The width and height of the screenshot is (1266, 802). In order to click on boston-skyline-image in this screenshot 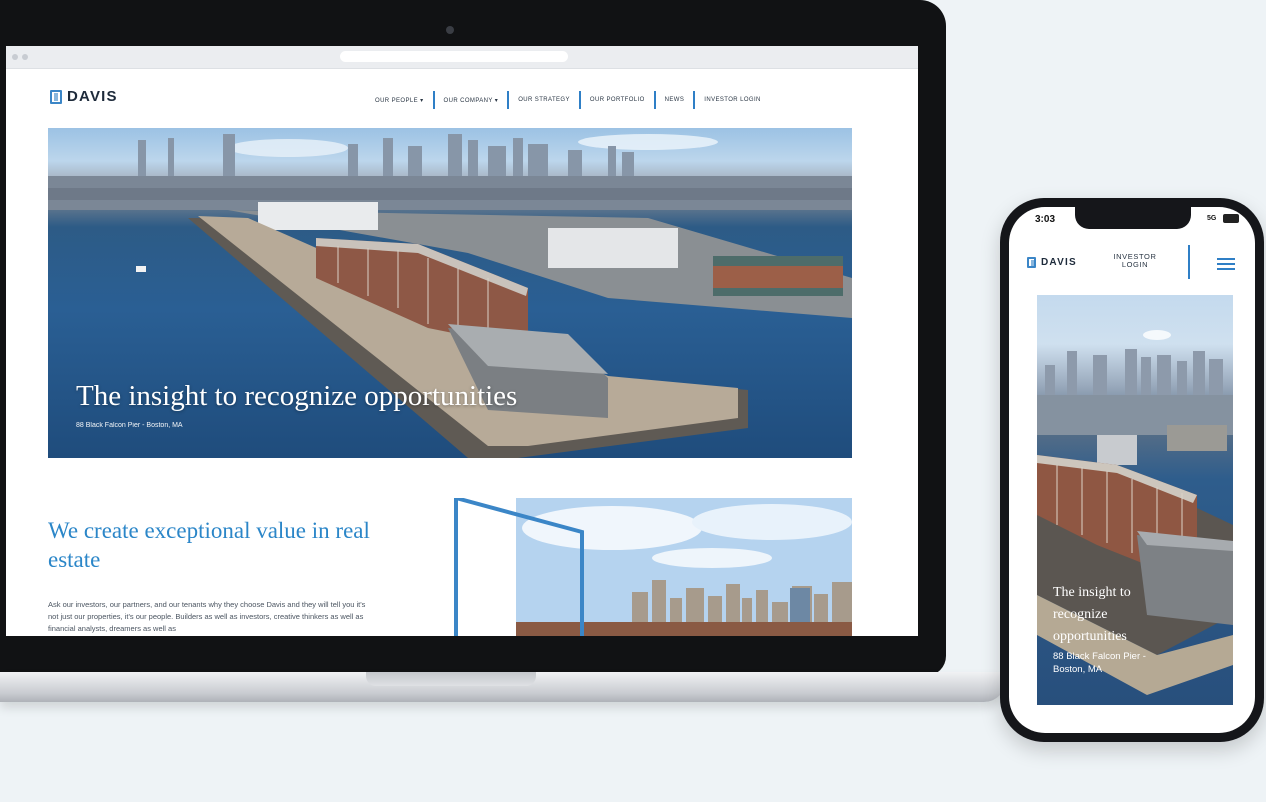, I will do `click(653, 567)`.